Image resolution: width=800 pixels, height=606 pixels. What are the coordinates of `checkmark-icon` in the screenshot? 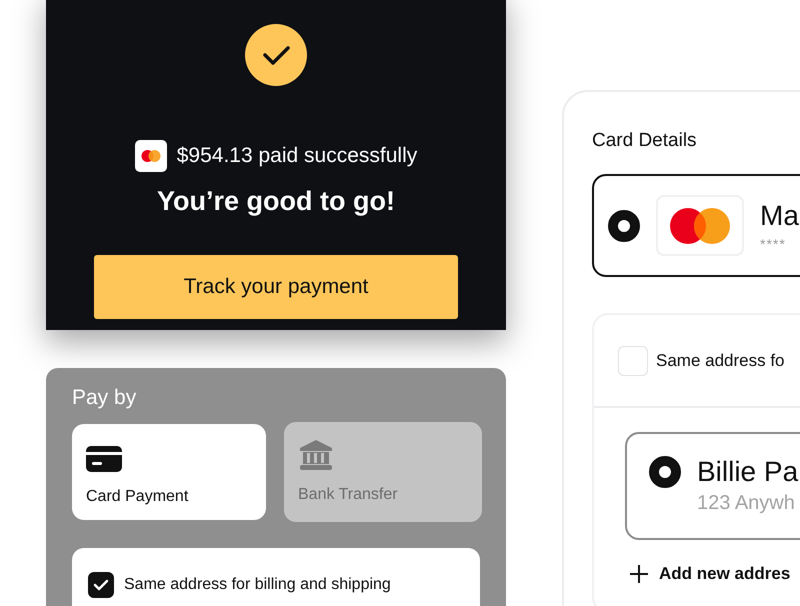 It's located at (101, 585).